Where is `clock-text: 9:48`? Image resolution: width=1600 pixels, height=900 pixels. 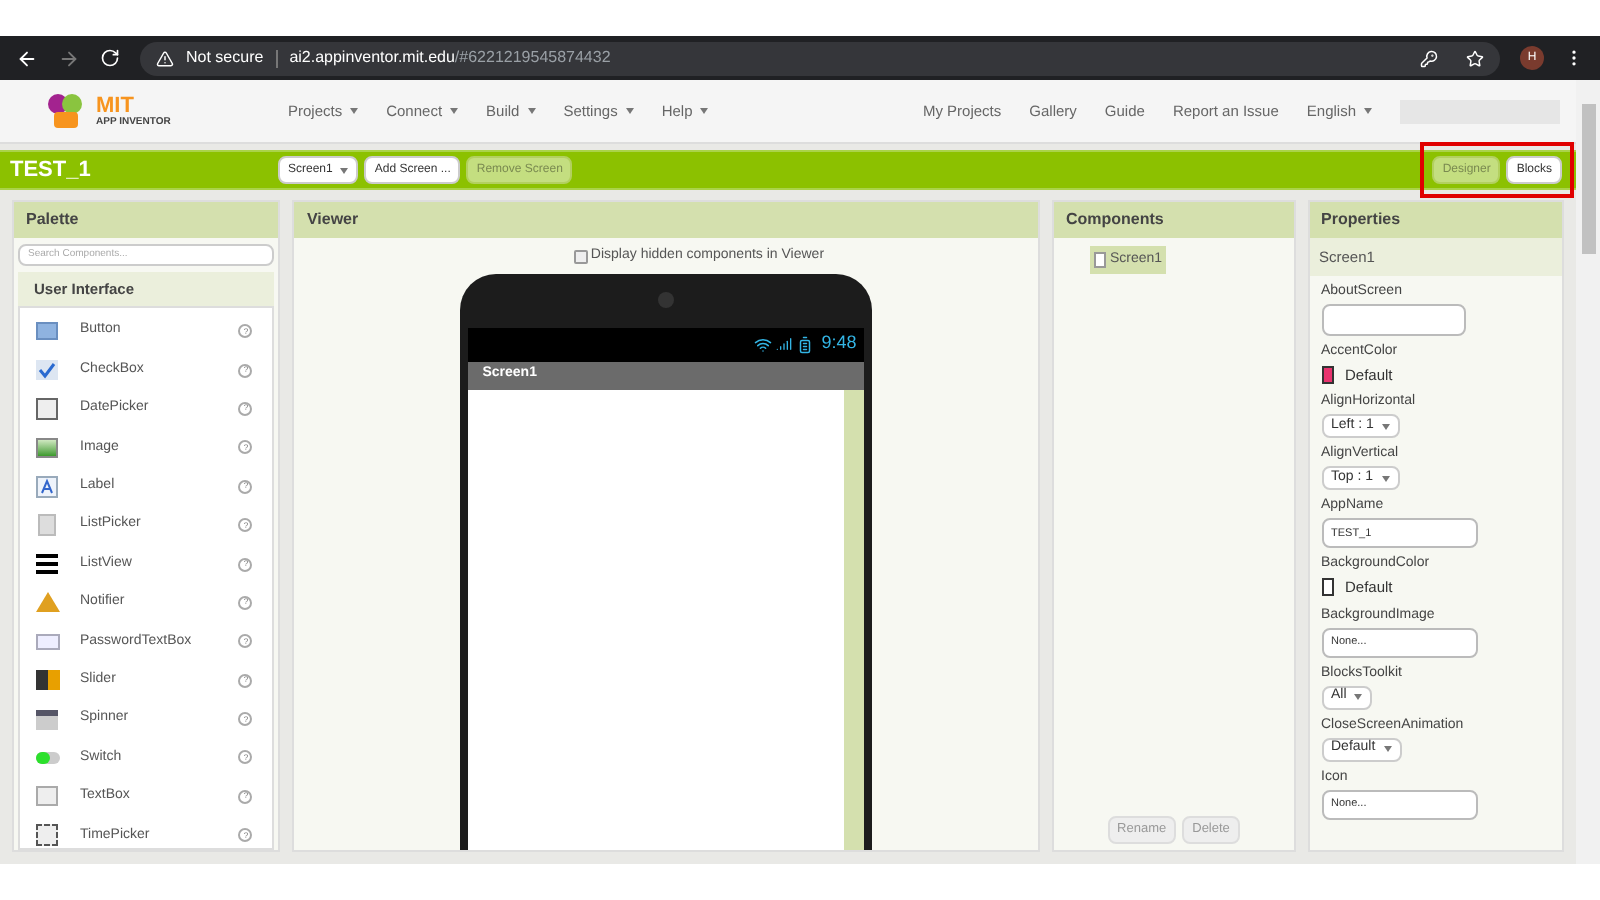
clock-text: 9:48 is located at coordinates (839, 343).